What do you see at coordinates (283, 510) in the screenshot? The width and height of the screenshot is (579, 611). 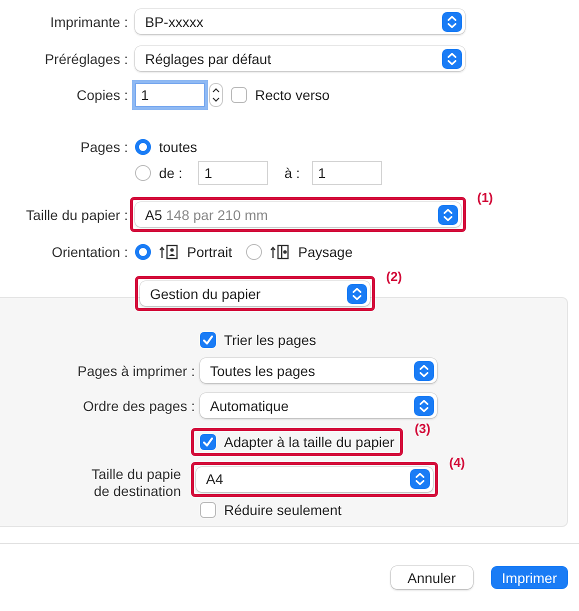 I see `checkbox-label: Réduire seulement` at bounding box center [283, 510].